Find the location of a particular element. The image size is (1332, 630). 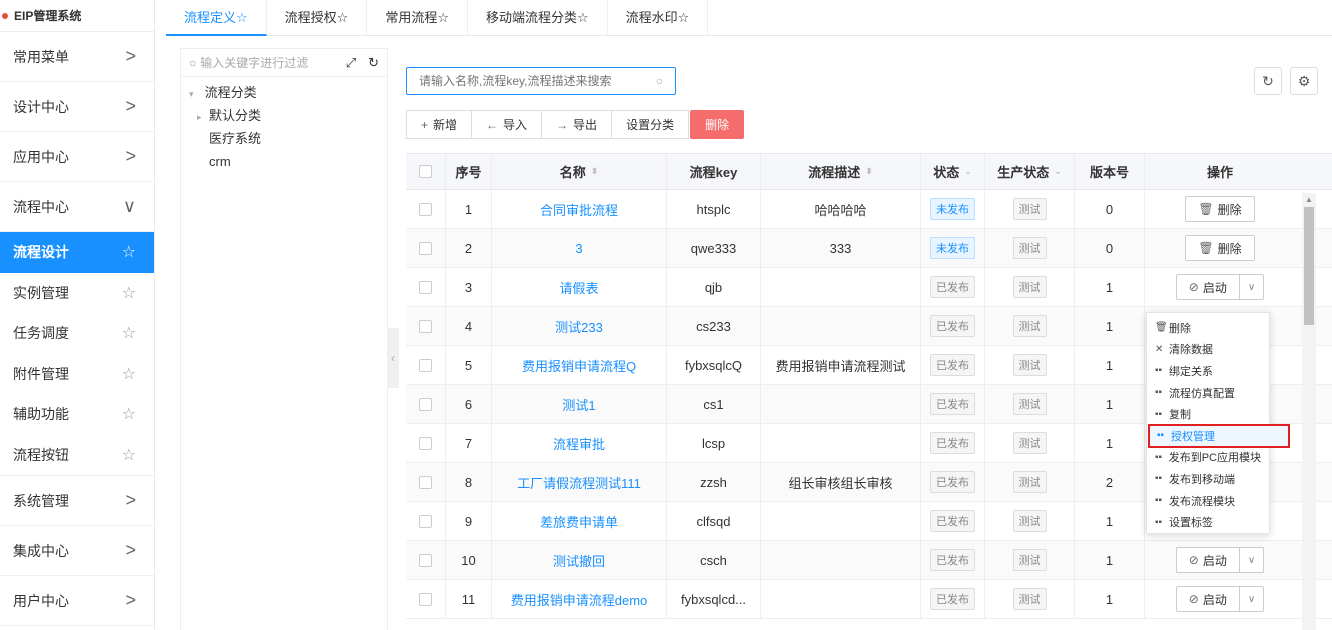

menu-group-groups_top-2: 应用中心 > is located at coordinates (77, 157).